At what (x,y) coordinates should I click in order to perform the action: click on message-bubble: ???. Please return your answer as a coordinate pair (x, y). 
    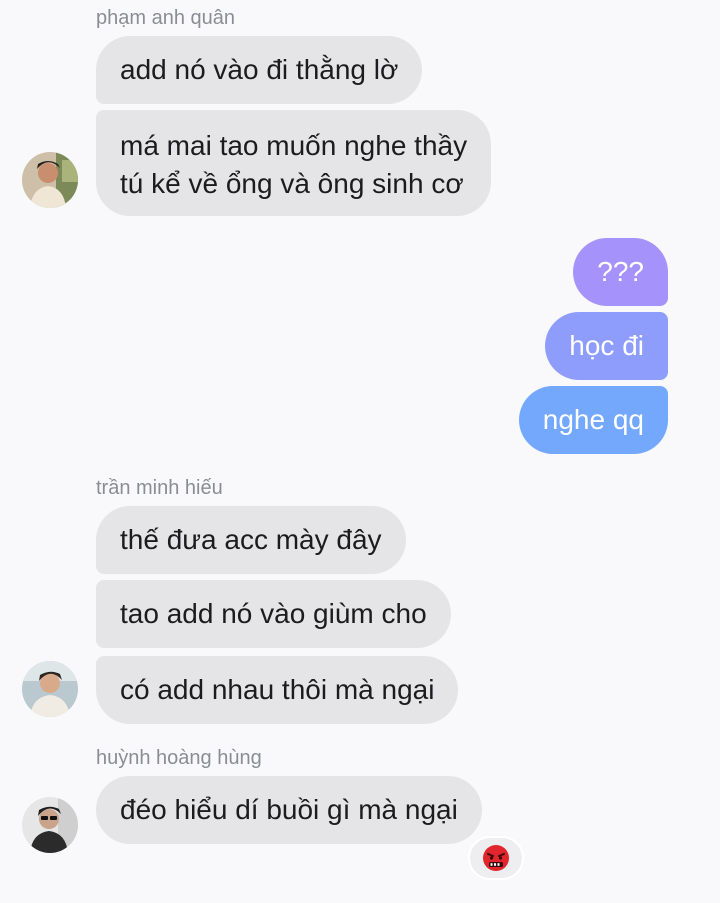
    Looking at the image, I should click on (620, 272).